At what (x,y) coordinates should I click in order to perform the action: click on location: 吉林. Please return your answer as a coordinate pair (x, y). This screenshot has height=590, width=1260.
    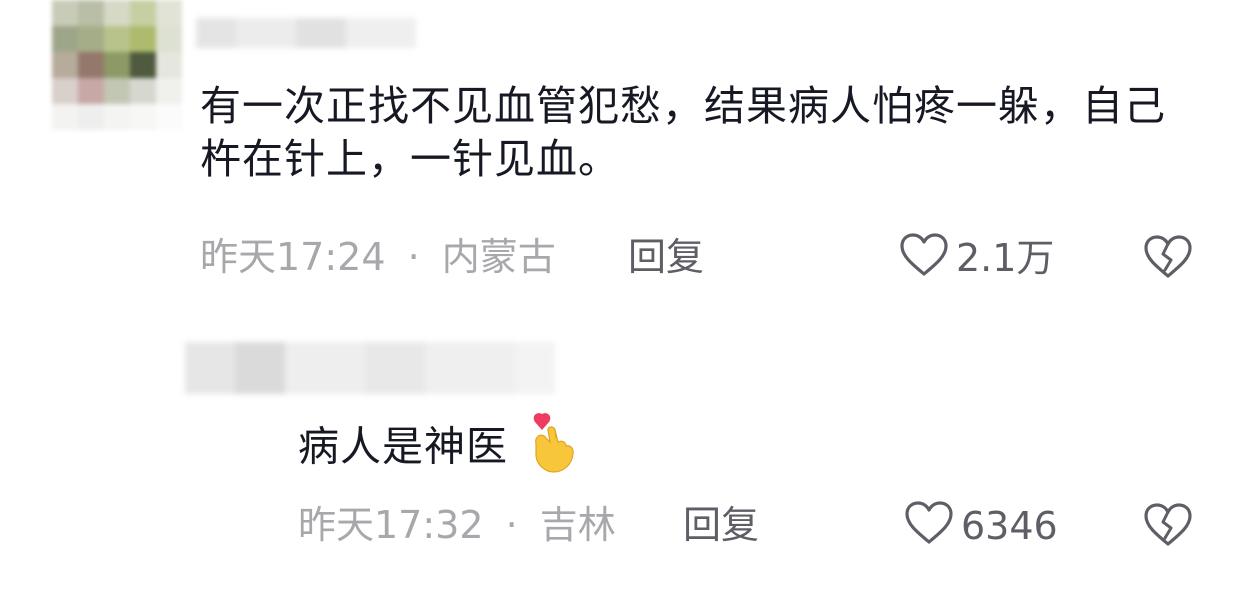
    Looking at the image, I should click on (577, 525).